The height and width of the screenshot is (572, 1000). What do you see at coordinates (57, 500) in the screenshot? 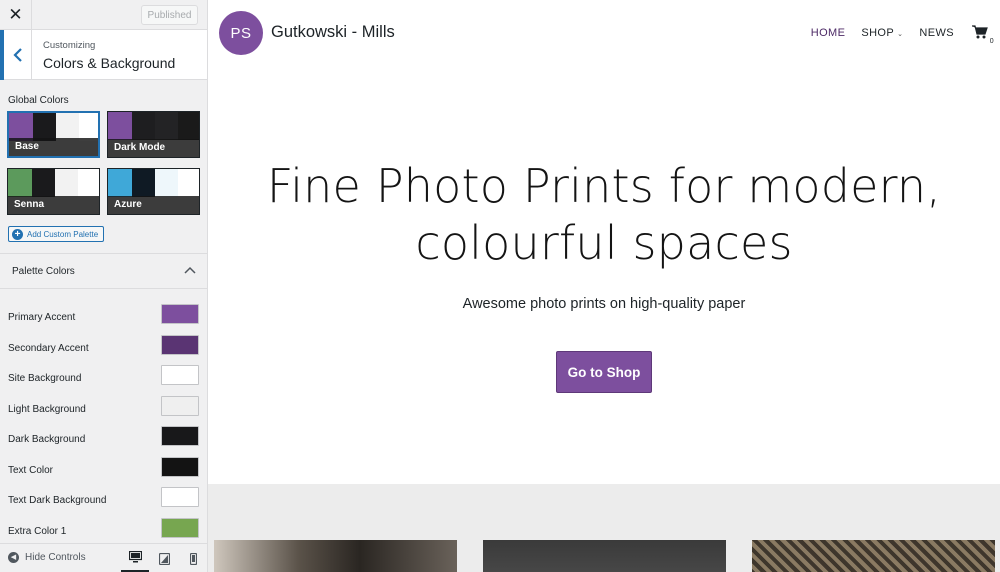
I see `color-label: Text Dark Background` at bounding box center [57, 500].